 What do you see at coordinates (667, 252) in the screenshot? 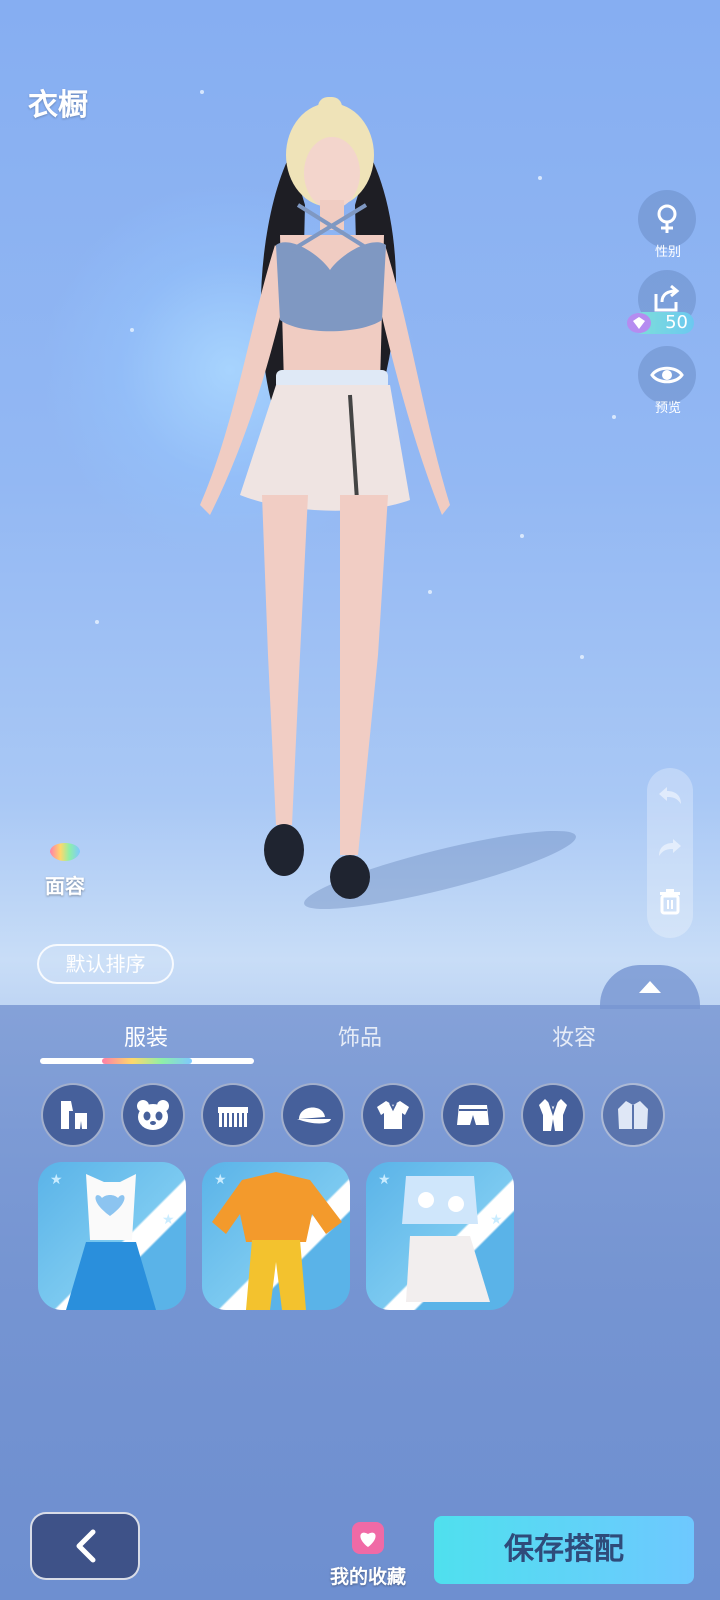
I see `gender-label: 性别` at bounding box center [667, 252].